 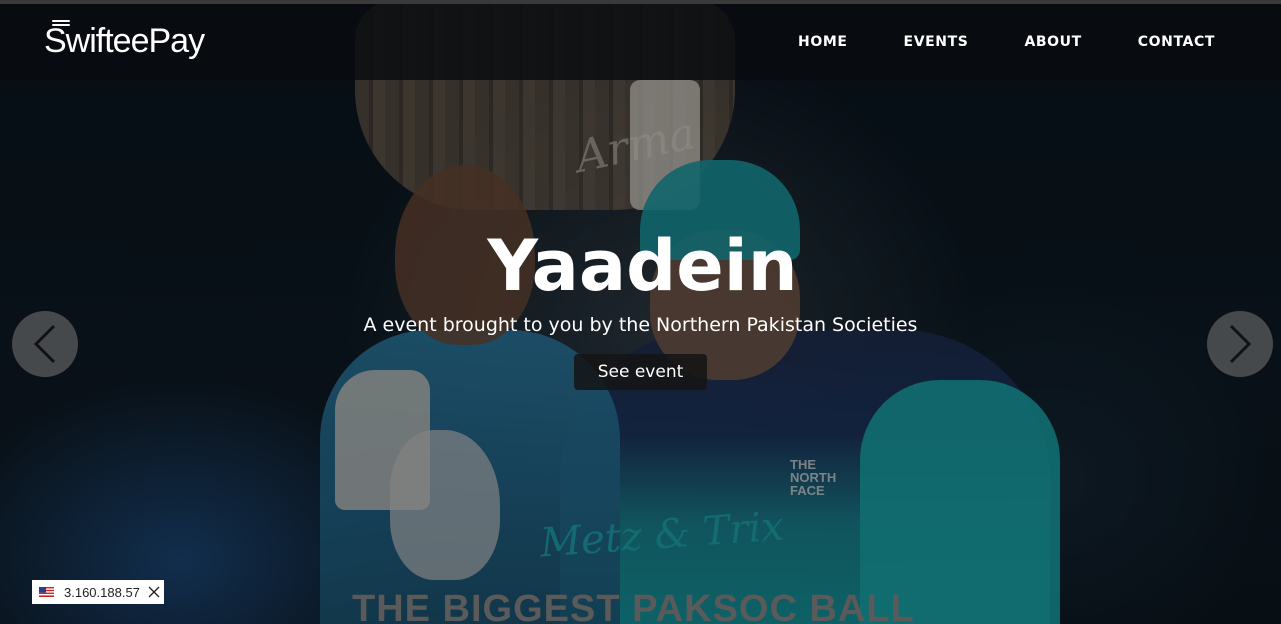 What do you see at coordinates (1052, 42) in the screenshot?
I see `nav-about-link: ABOUT` at bounding box center [1052, 42].